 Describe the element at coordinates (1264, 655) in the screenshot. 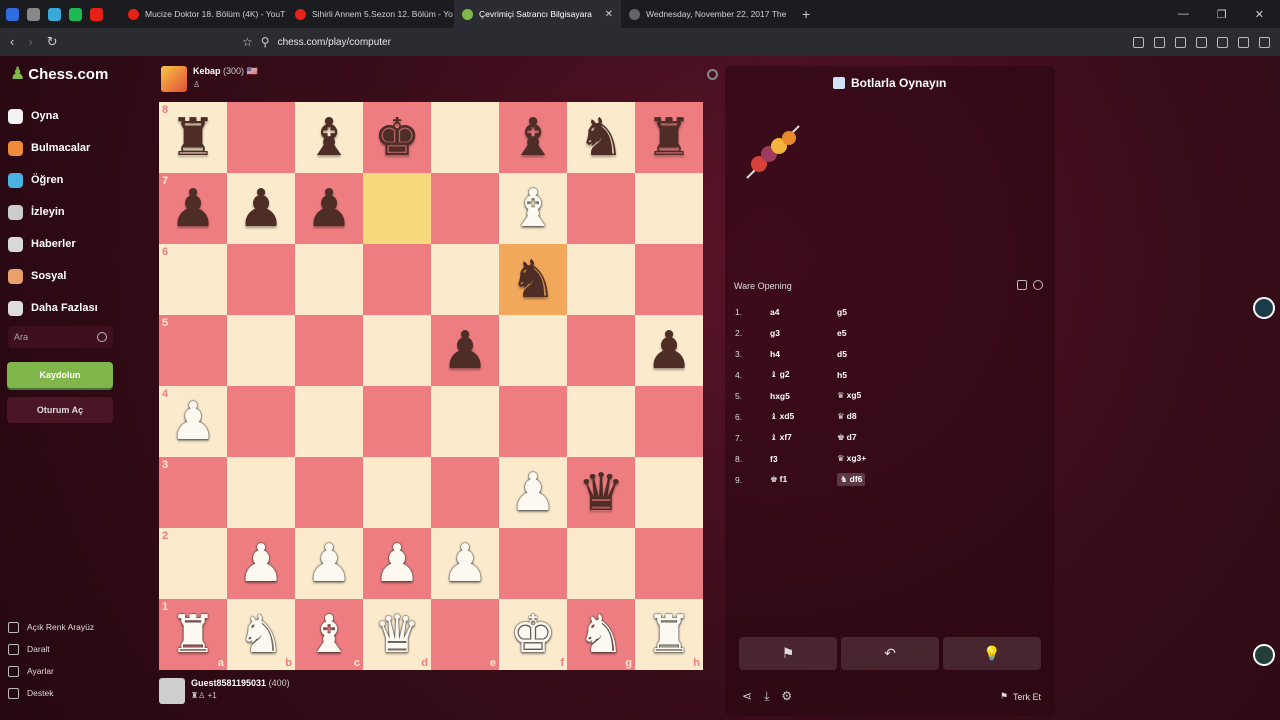

I see `zoom-icon` at that location.